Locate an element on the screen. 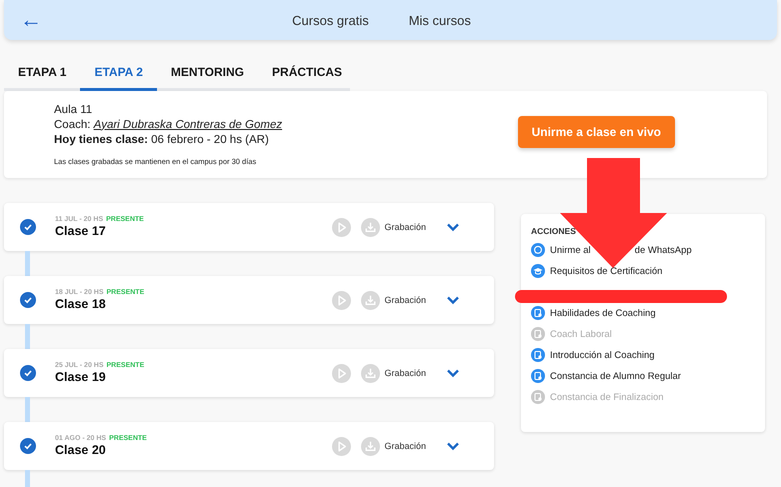 The image size is (781, 487). action-link: Introducción al Coaching is located at coordinates (643, 355).